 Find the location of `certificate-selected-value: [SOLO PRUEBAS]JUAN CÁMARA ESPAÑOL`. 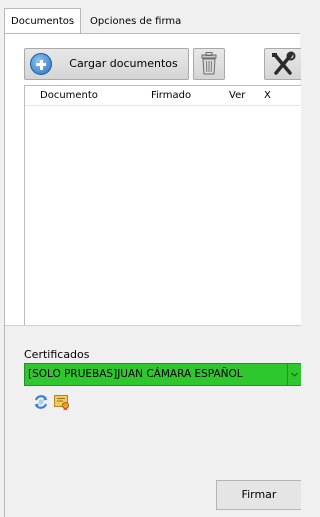

certificate-selected-value: [SOLO PRUEBAS]JUAN CÁMARA ESPAÑOL is located at coordinates (135, 374).